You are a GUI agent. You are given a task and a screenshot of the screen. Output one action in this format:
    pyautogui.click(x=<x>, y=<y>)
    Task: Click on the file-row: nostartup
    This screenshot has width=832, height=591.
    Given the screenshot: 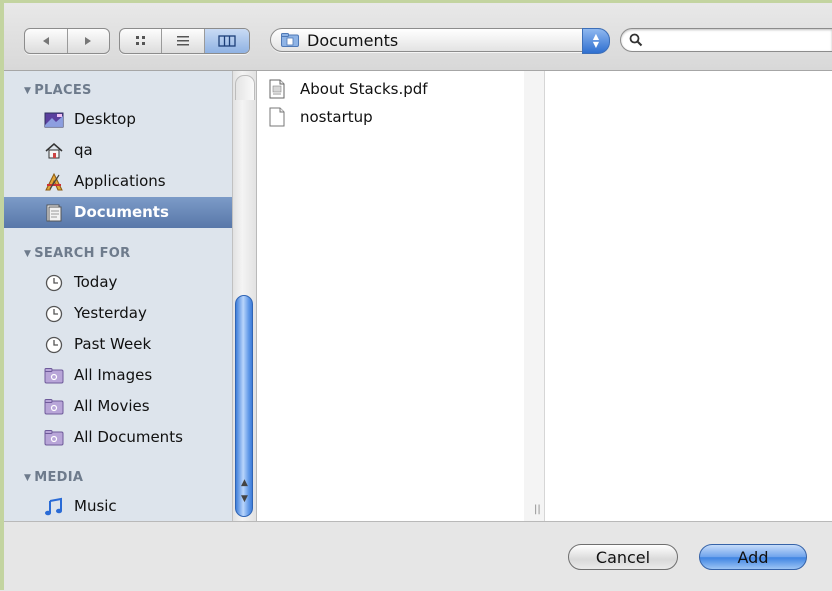 What is the action you would take?
    pyautogui.click(x=390, y=117)
    